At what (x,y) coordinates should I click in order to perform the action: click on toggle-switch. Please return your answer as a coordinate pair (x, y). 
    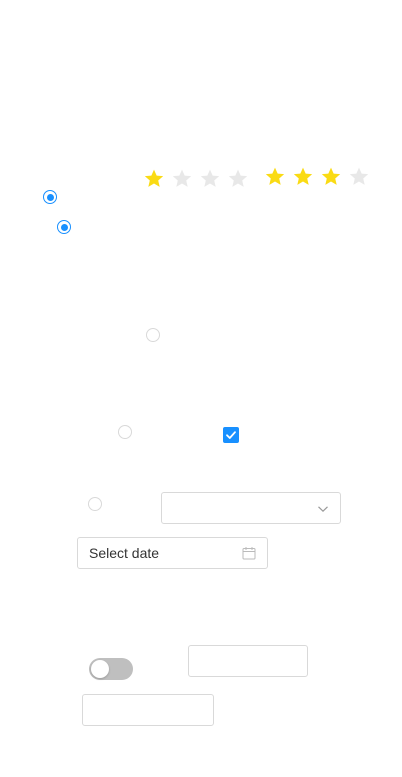
    Looking at the image, I should click on (111, 669).